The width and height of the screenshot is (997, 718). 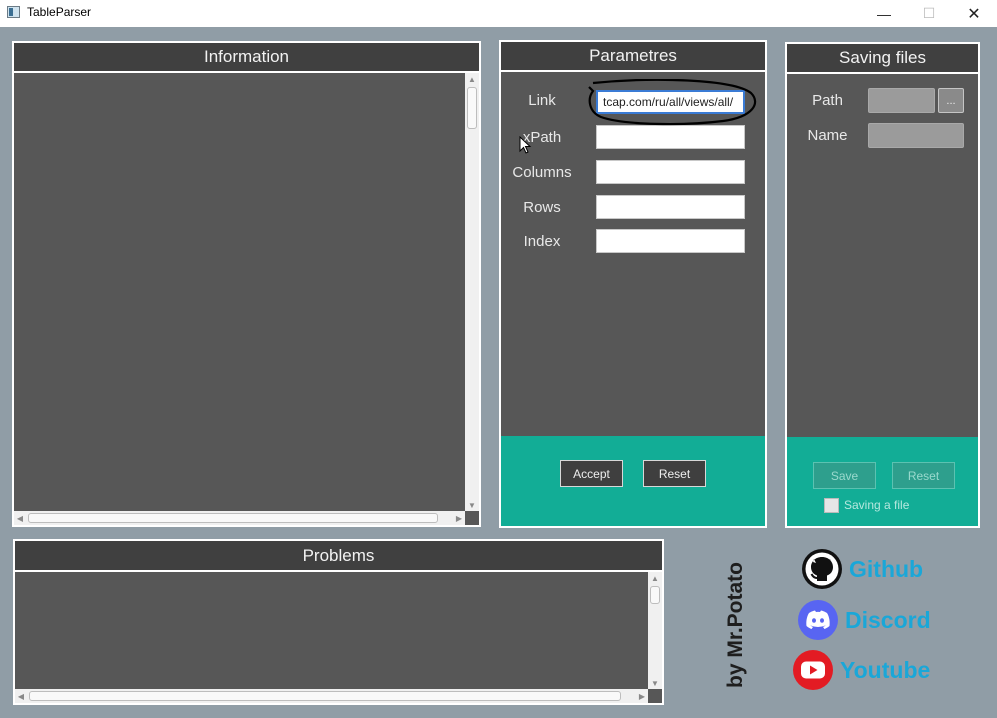 I want to click on youtube-link: Youtube, so click(x=861, y=670).